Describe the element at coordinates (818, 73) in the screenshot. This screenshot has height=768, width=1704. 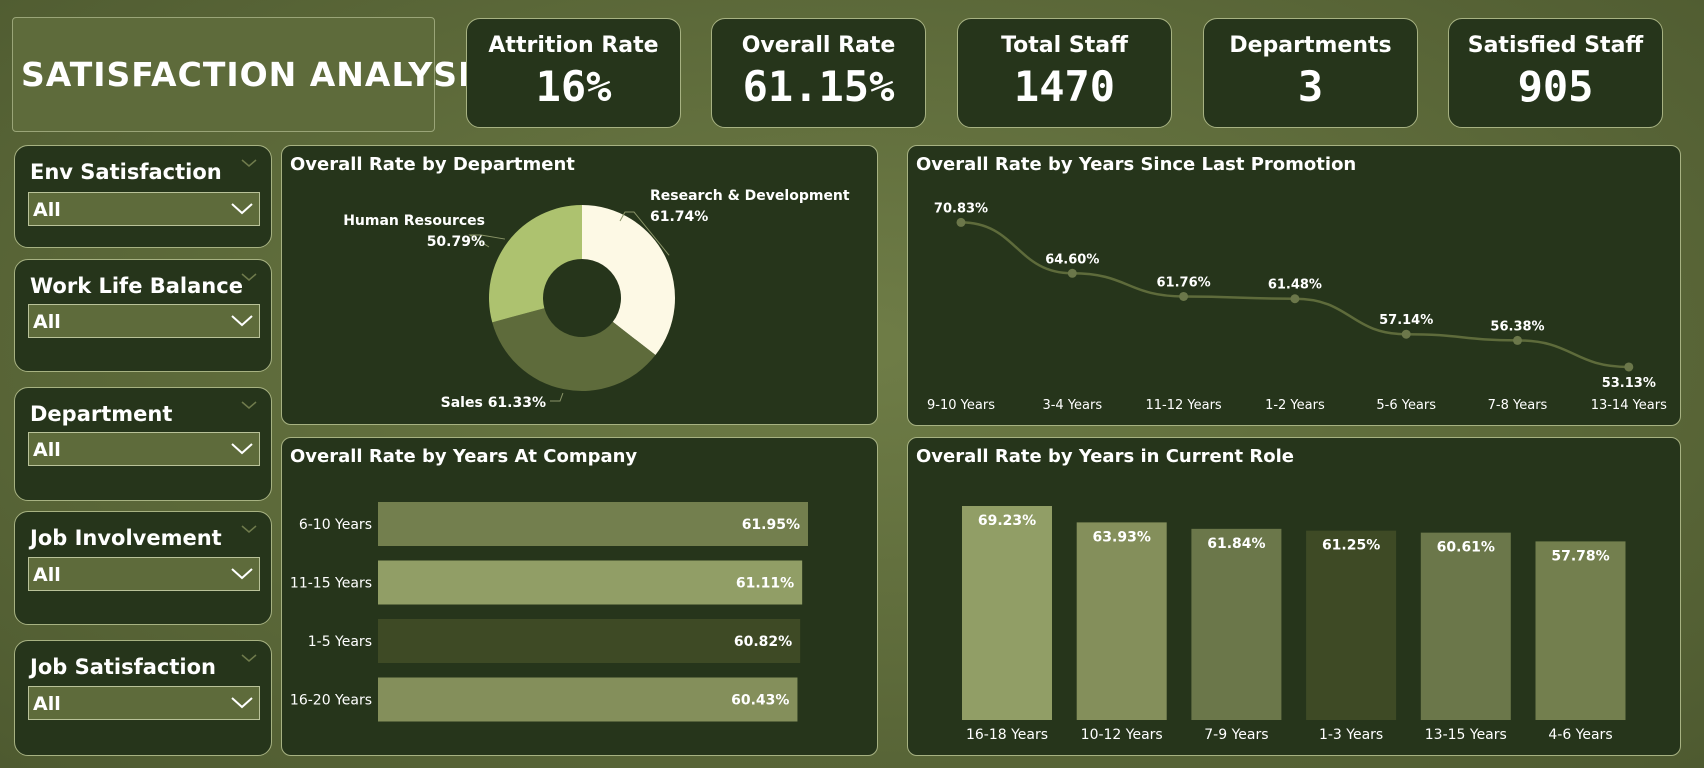
I see `kpi-card-overall-rate: Overall Rate 61.15%` at that location.